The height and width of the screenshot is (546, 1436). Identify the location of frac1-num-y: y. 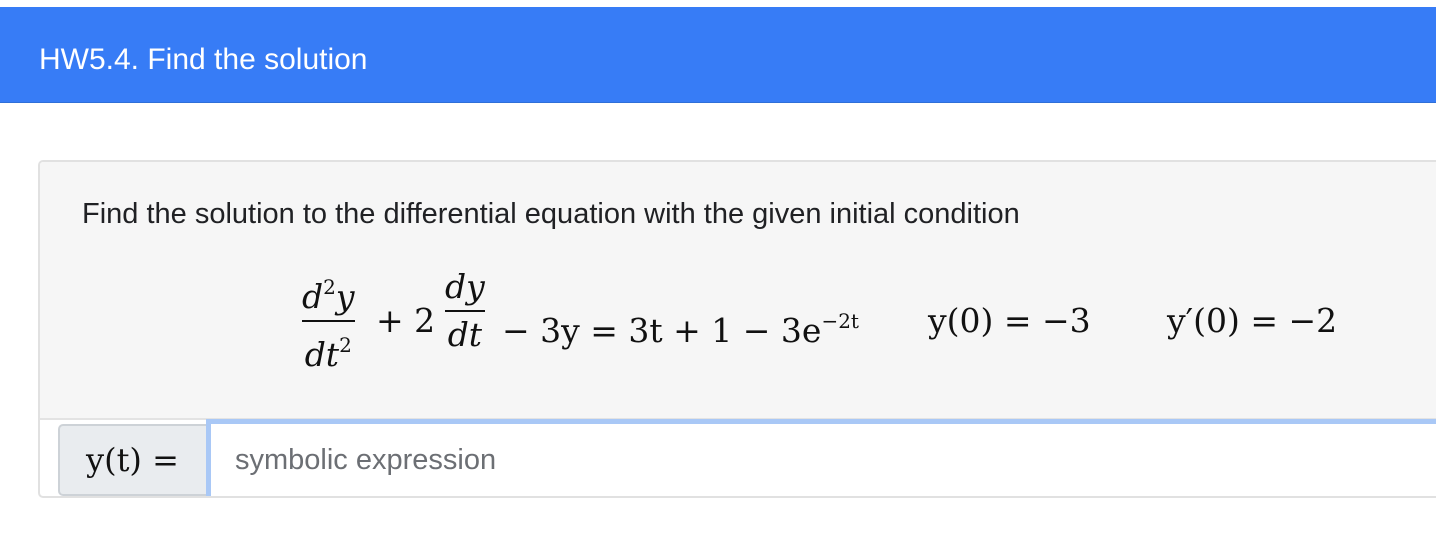
(345, 296).